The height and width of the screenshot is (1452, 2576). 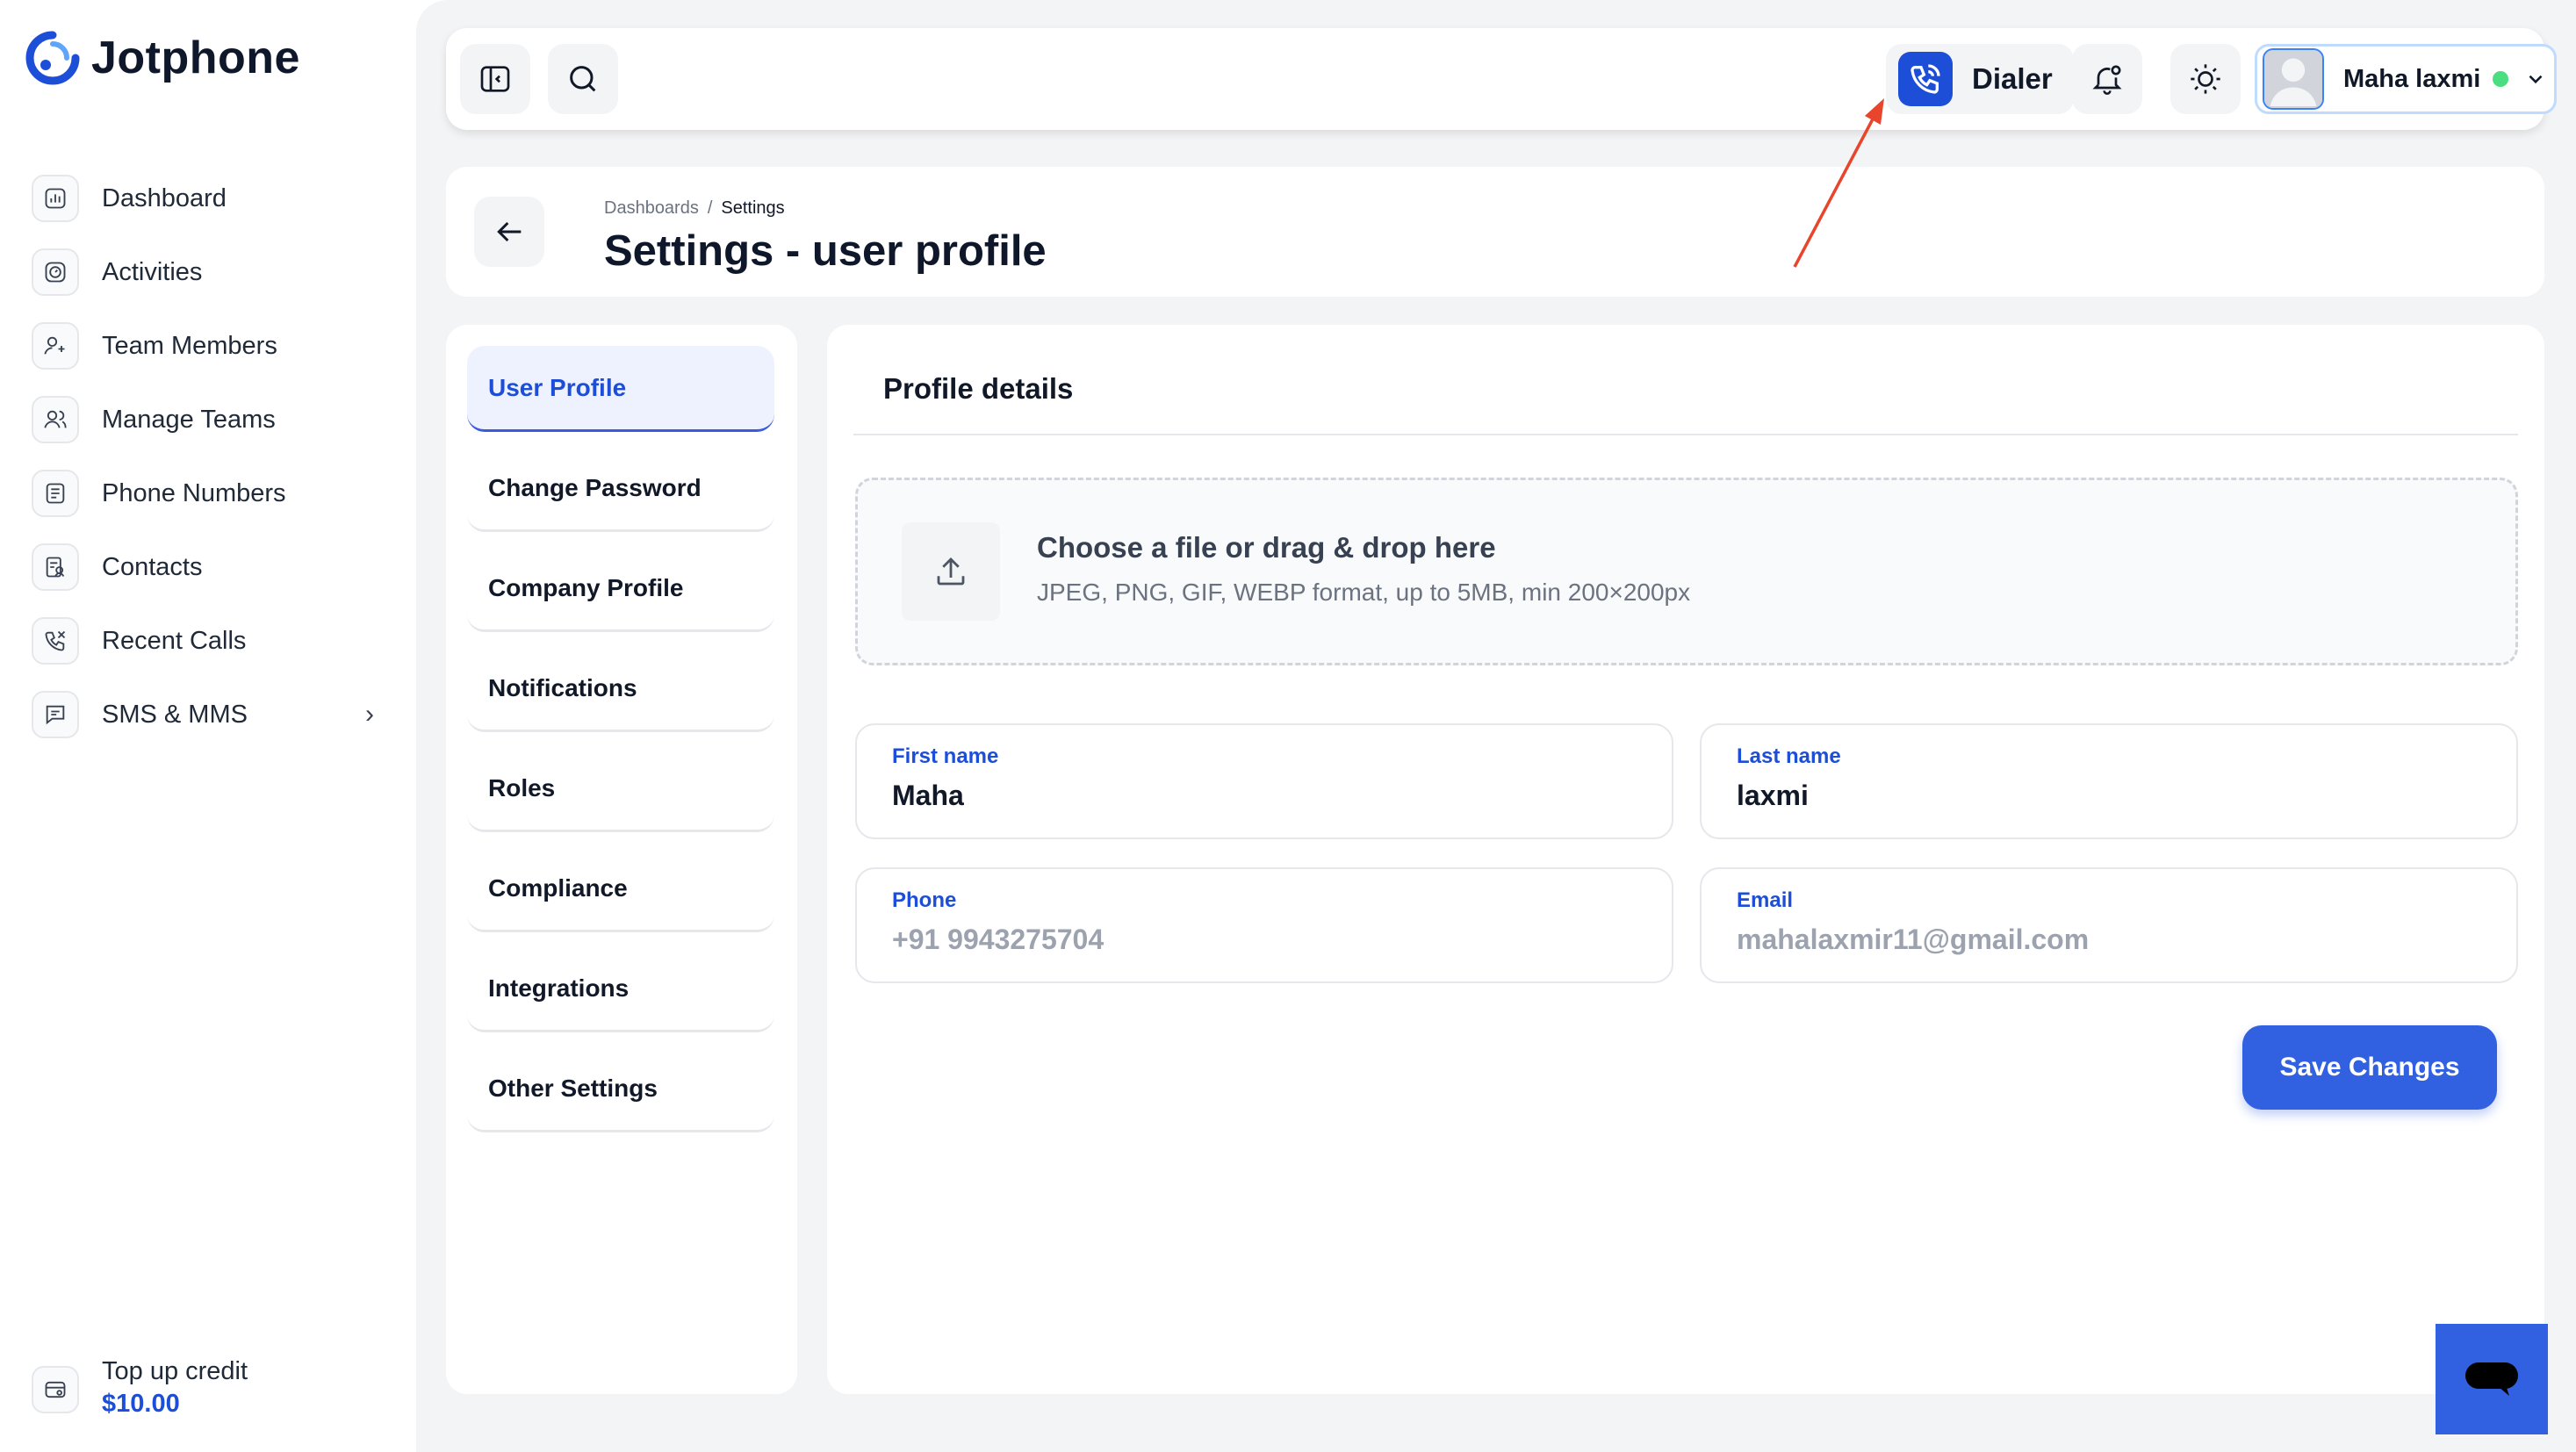 I want to click on sms-icon, so click(x=55, y=714).